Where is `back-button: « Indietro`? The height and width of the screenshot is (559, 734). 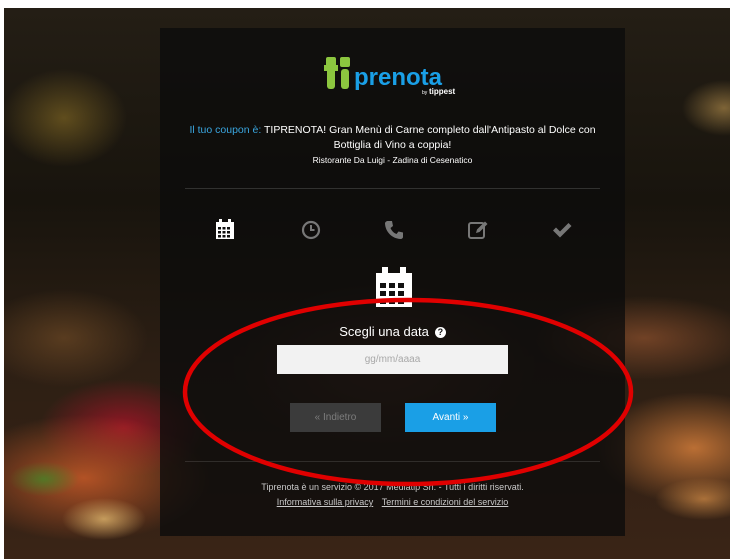 back-button: « Indietro is located at coordinates (335, 417).